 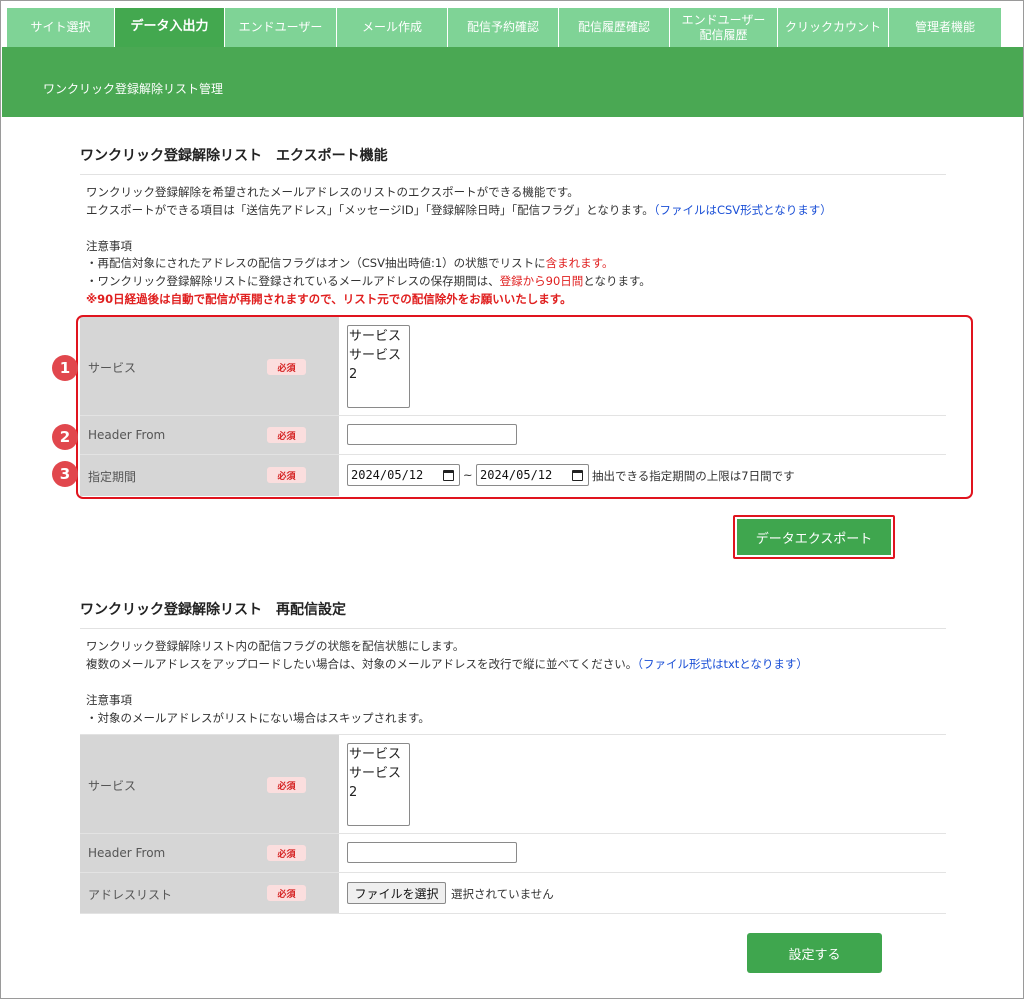 What do you see at coordinates (209, 853) in the screenshot?
I see `field-label-cell: Header From 必須` at bounding box center [209, 853].